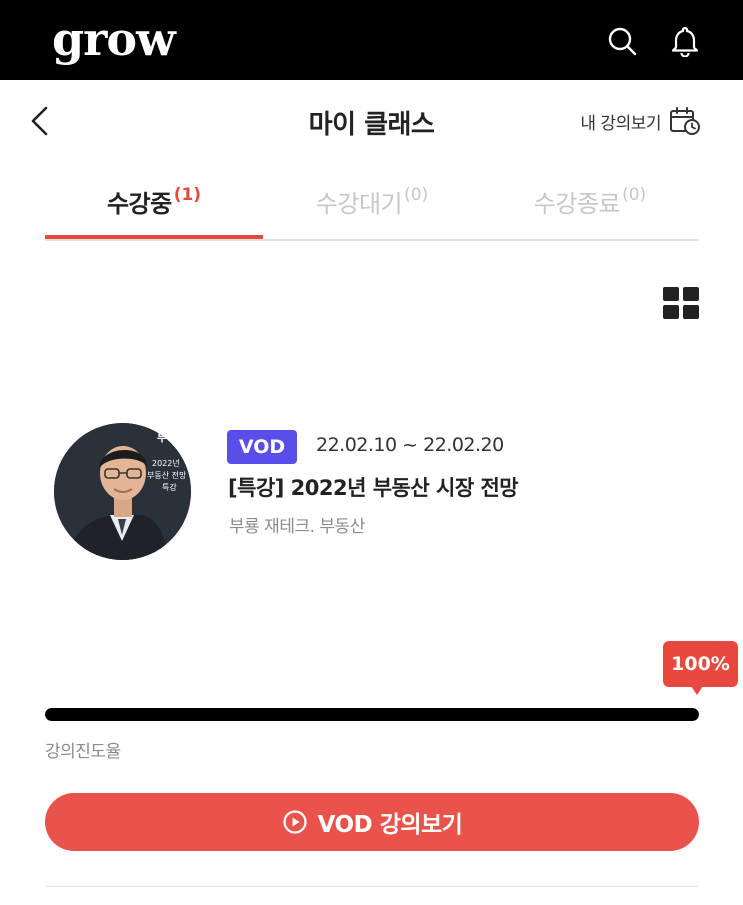 The width and height of the screenshot is (743, 905). Describe the element at coordinates (373, 487) in the screenshot. I see `class-title: [특강] 2022년 부동산 시장 전망` at that location.